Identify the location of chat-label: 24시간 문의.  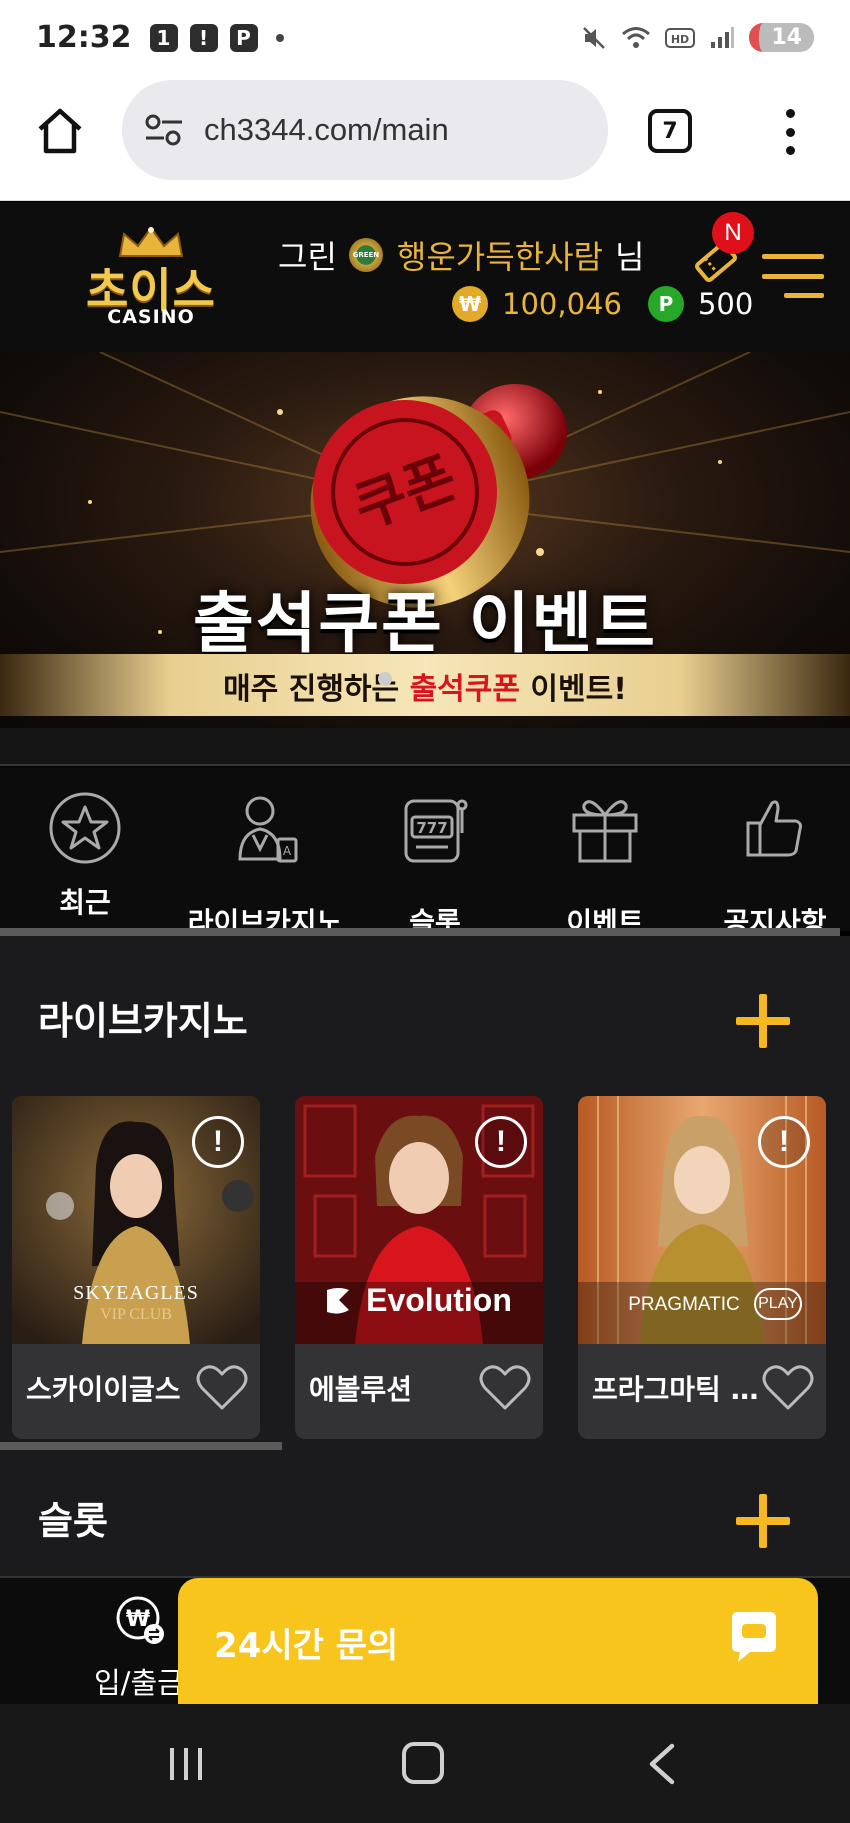
(306, 1646).